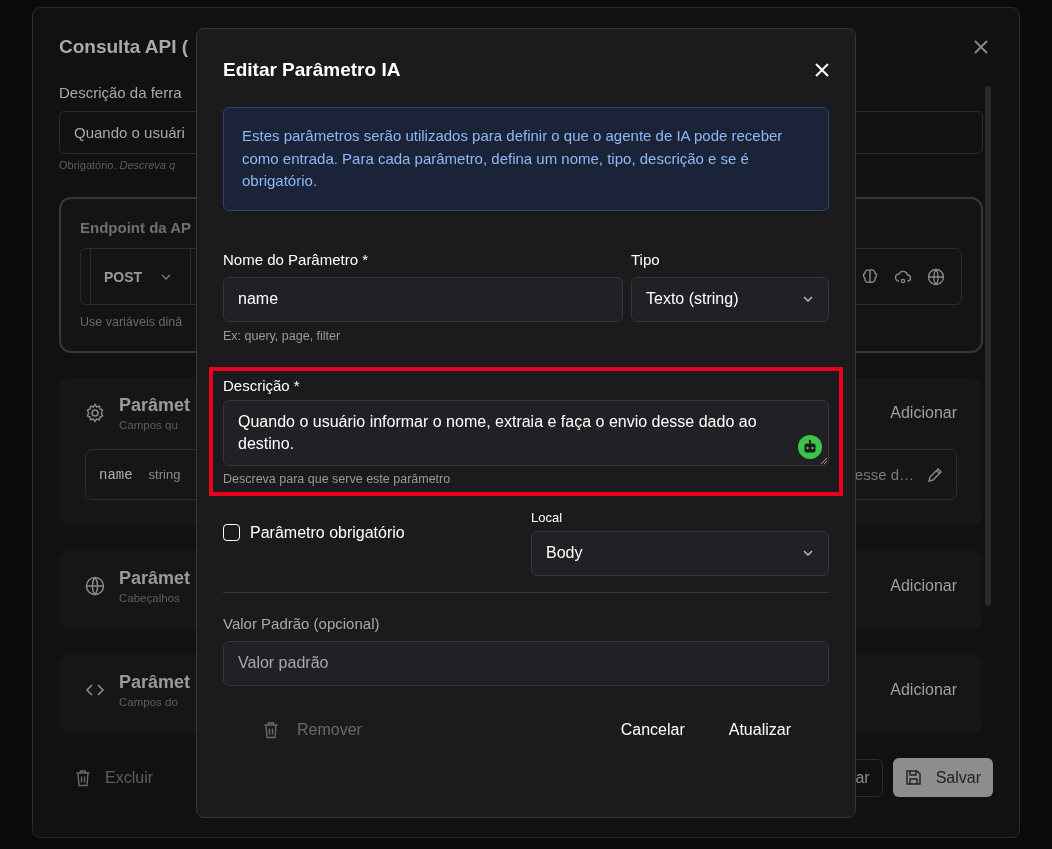 The width and height of the screenshot is (1052, 849). What do you see at coordinates (759, 729) in the screenshot?
I see `update-button: Atualizar` at bounding box center [759, 729].